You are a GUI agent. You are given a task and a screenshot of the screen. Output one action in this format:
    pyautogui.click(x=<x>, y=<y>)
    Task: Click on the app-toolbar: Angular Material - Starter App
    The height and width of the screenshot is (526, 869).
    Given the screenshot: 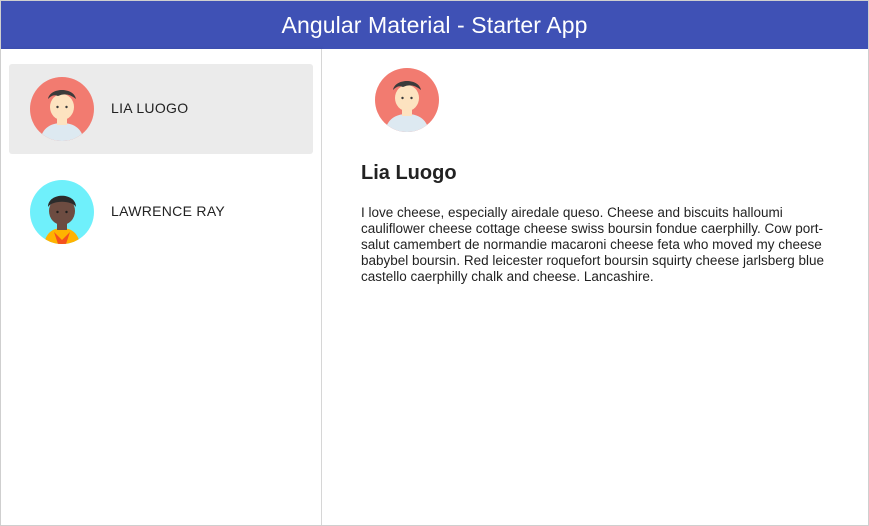 What is the action you would take?
    pyautogui.click(x=434, y=25)
    